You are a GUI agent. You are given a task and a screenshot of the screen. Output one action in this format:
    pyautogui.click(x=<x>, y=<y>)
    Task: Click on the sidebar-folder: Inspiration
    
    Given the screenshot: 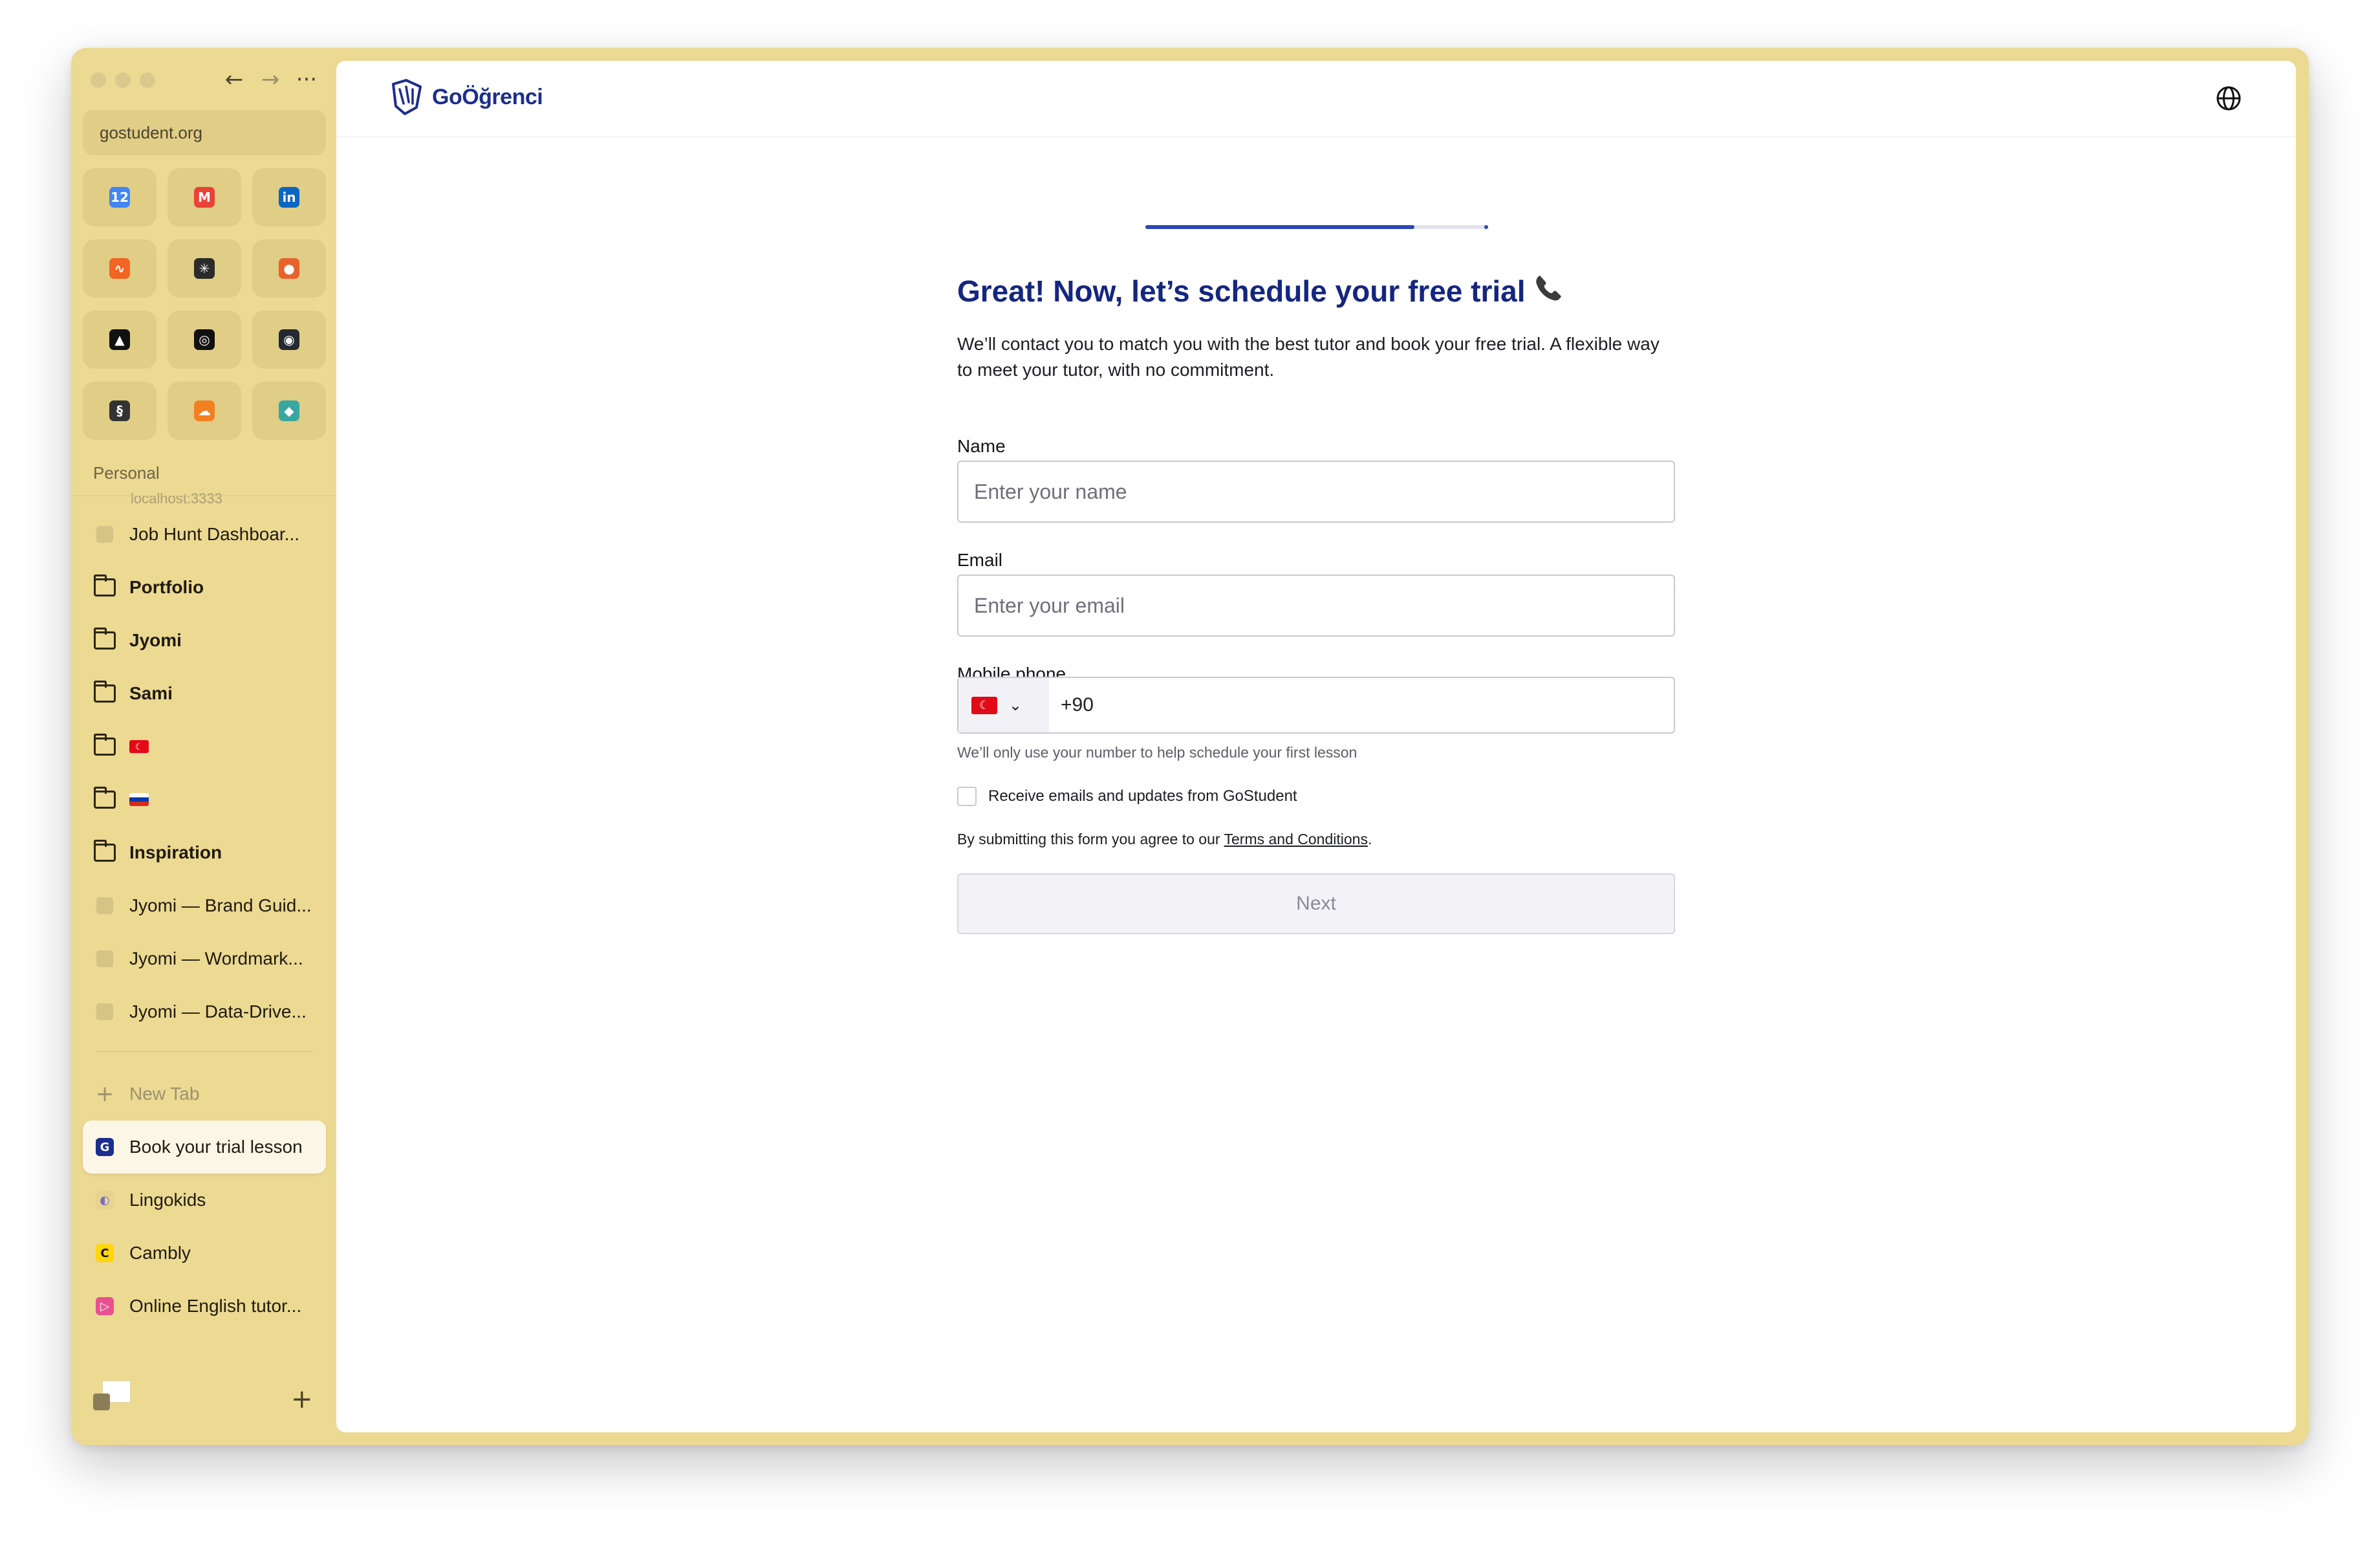 What is the action you would take?
    pyautogui.click(x=204, y=852)
    